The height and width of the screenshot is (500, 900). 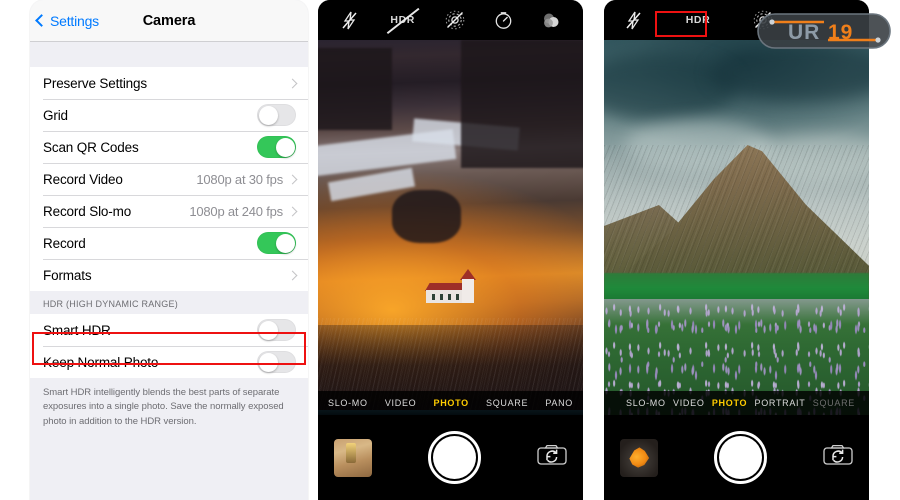 I want to click on camera-bottom-bar-right, so click(x=736, y=457).